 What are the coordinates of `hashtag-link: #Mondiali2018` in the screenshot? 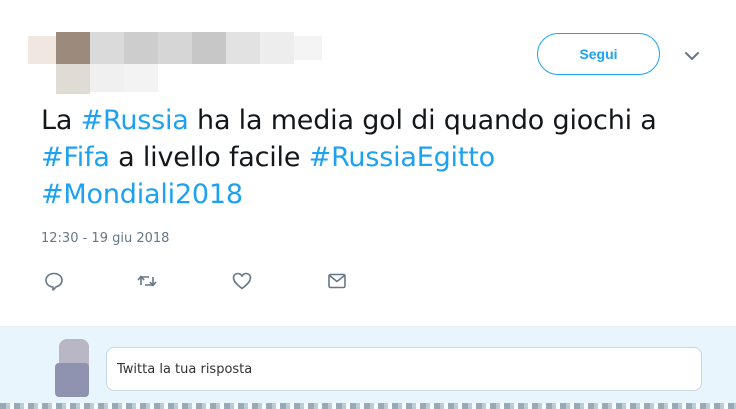 It's located at (142, 194).